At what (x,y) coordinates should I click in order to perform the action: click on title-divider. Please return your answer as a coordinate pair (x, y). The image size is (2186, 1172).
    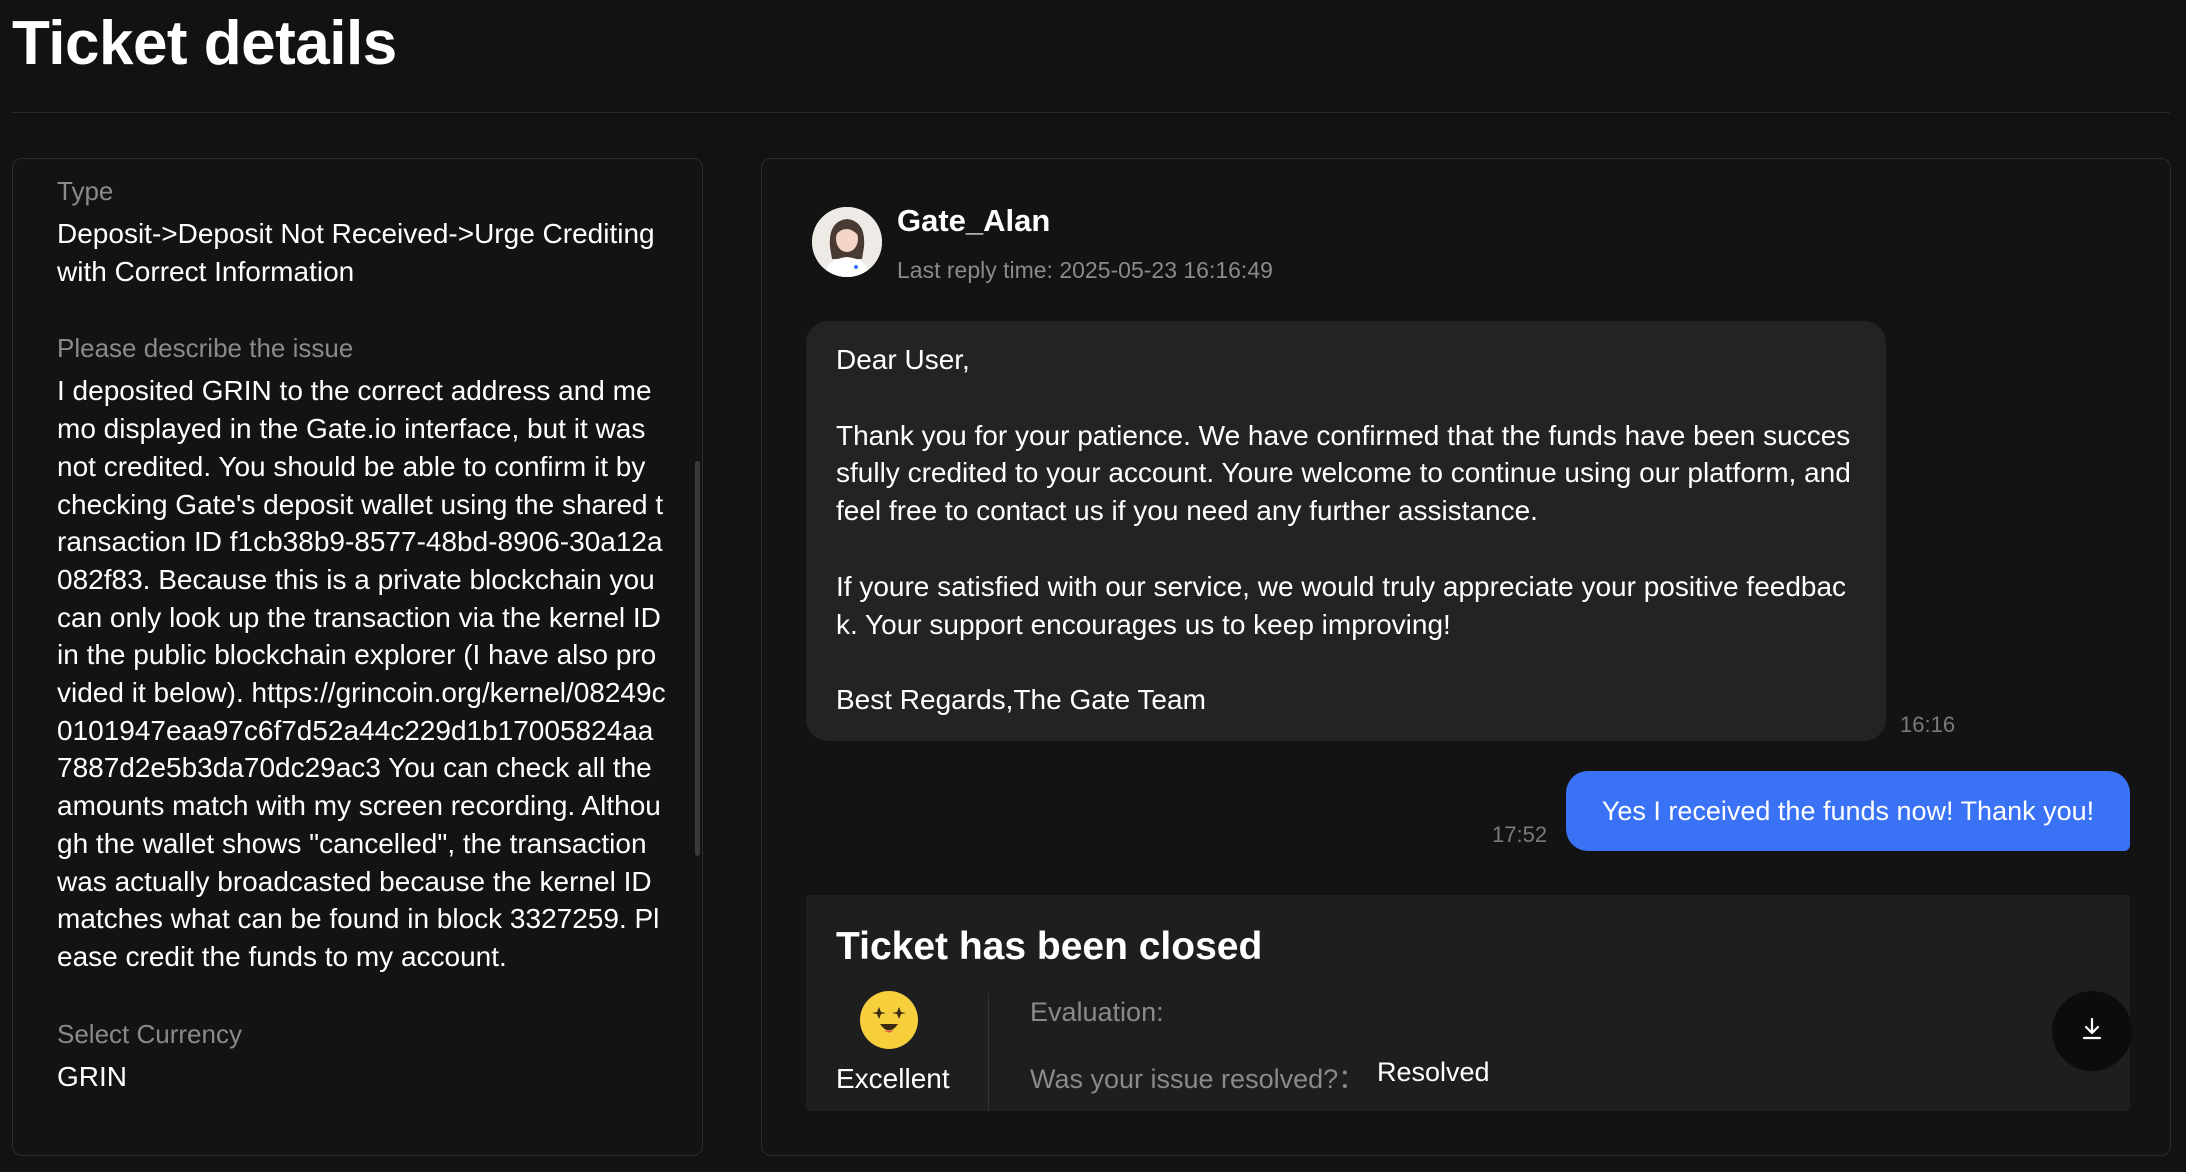
    Looking at the image, I should click on (1091, 112).